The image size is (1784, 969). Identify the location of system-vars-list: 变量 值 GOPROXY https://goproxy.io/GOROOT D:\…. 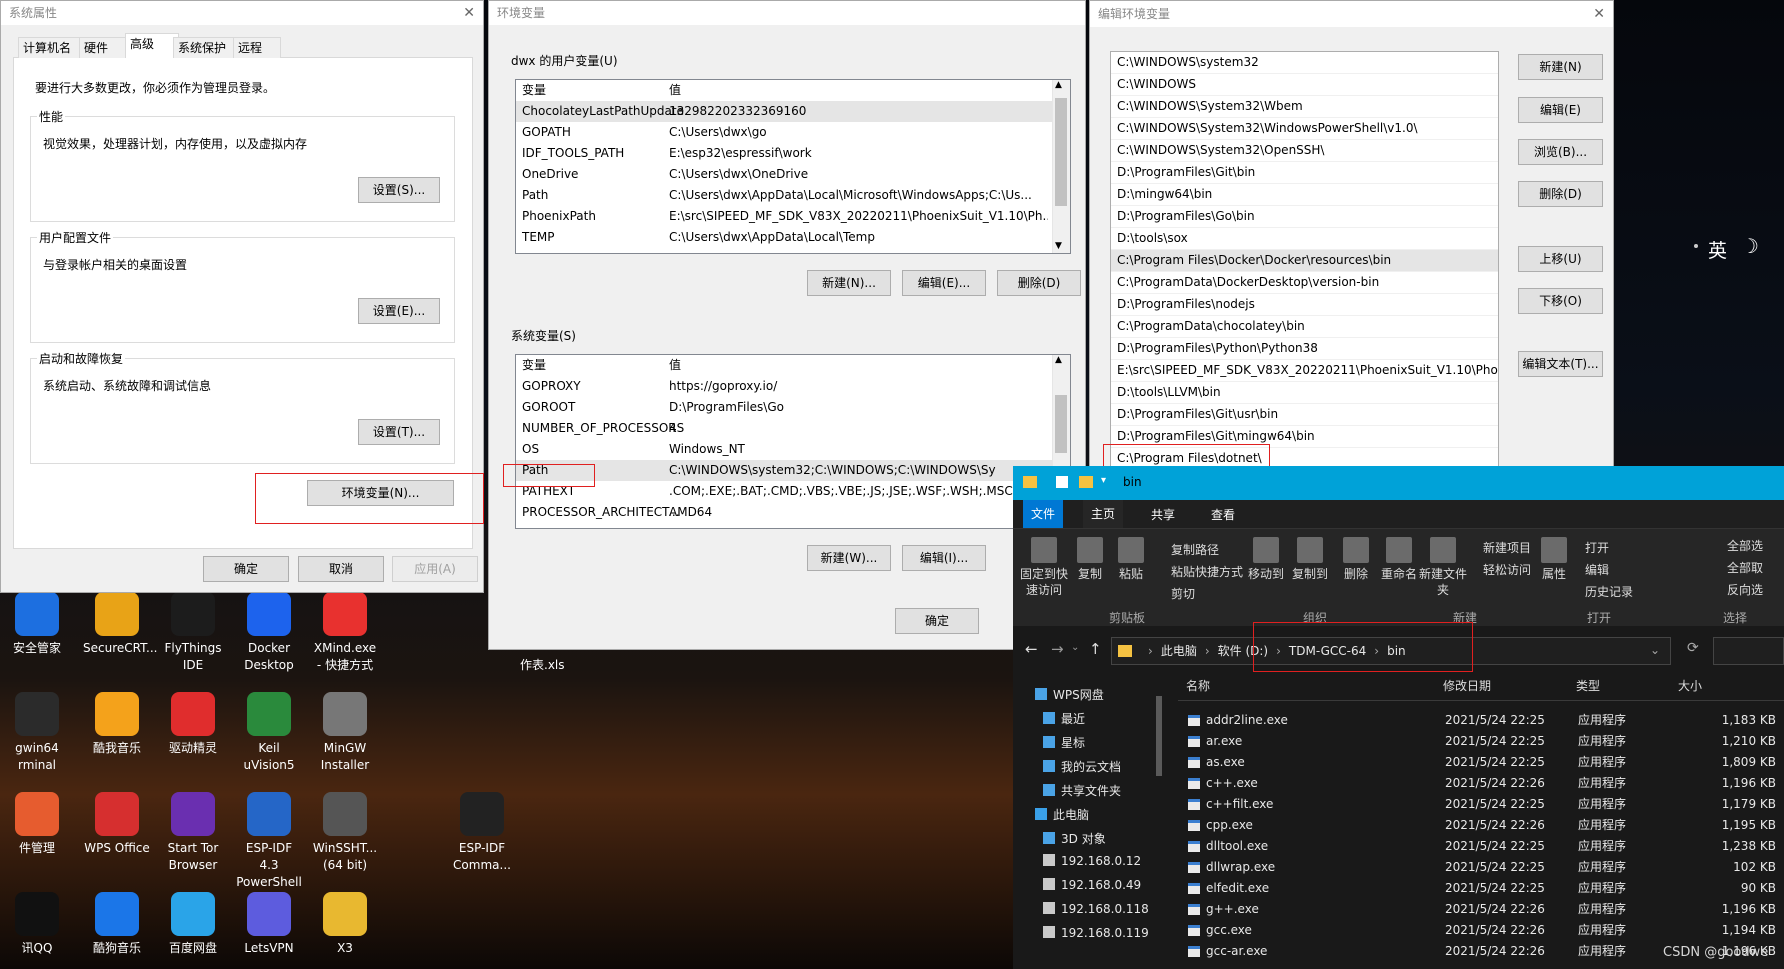
(793, 441).